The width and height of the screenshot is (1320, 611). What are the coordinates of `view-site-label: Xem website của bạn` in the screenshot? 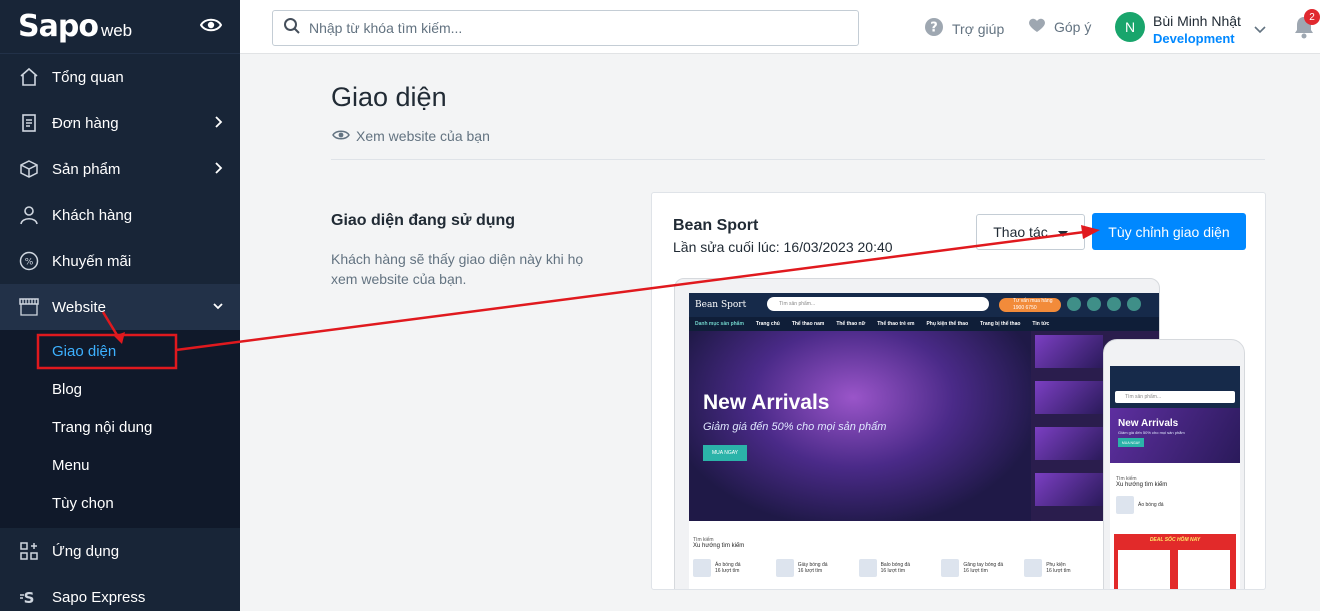 It's located at (423, 136).